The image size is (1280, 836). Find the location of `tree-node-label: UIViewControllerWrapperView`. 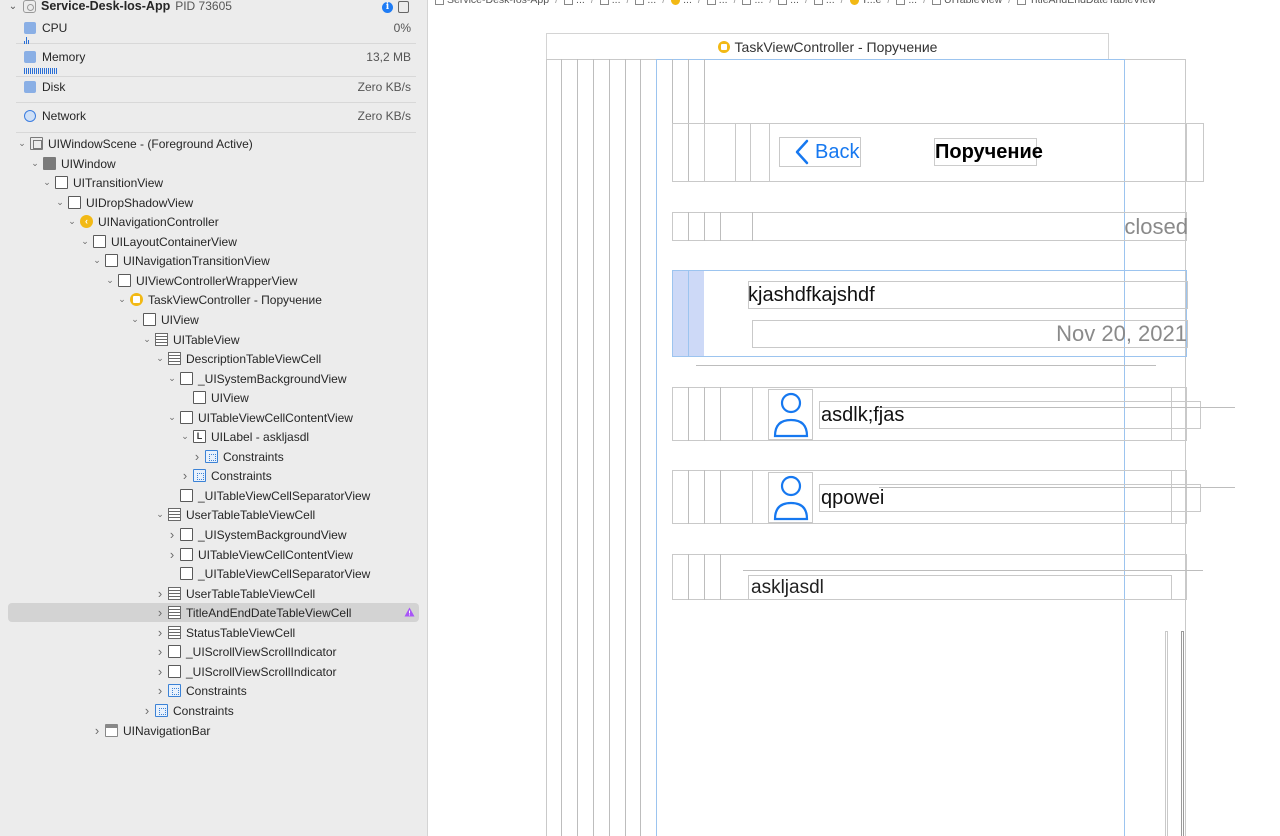

tree-node-label: UIViewControllerWrapperView is located at coordinates (217, 280).